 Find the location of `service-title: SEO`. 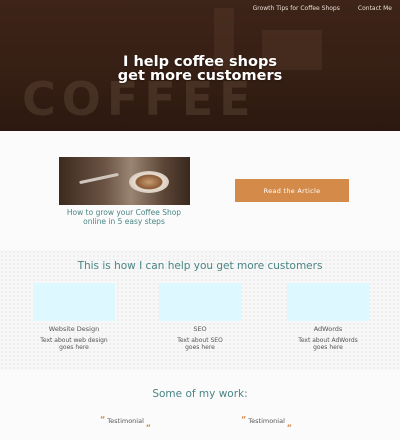

service-title: SEO is located at coordinates (200, 329).